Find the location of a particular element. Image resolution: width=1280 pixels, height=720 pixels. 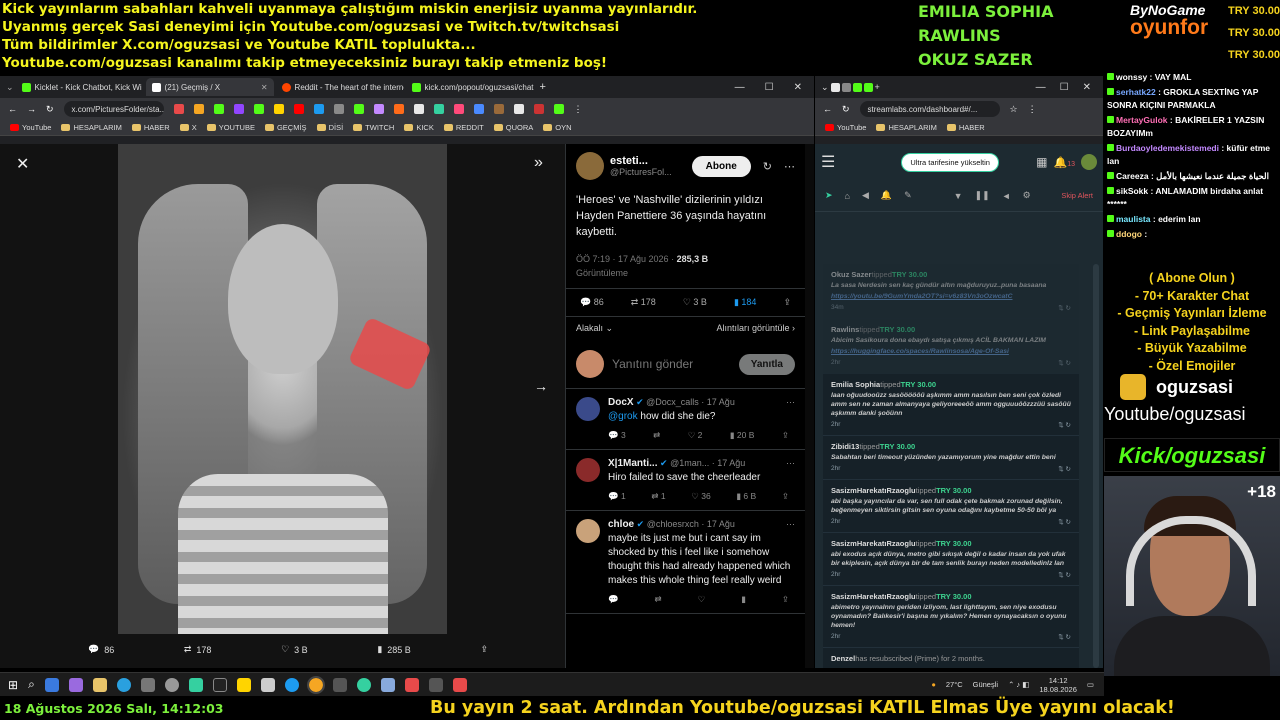

chat-username: wonssy is located at coordinates (1131, 77).